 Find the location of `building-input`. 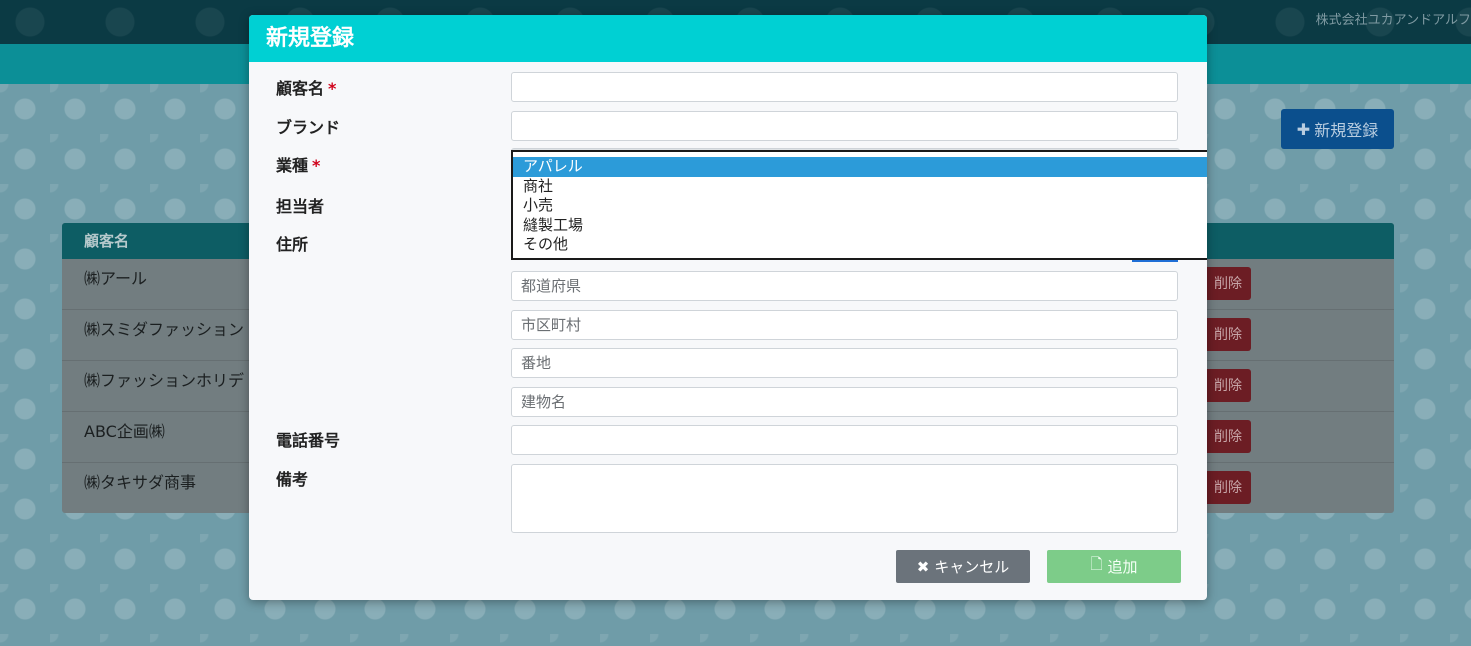

building-input is located at coordinates (844, 402).